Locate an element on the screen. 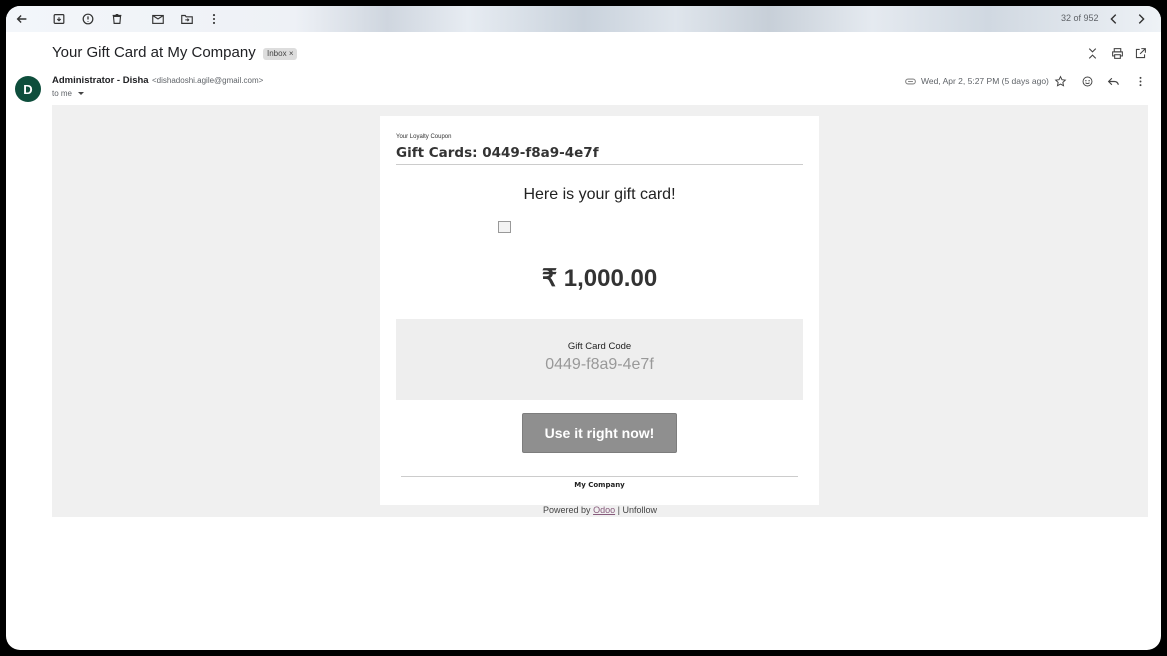 The width and height of the screenshot is (1167, 656). caret-down-icon is located at coordinates (81, 94).